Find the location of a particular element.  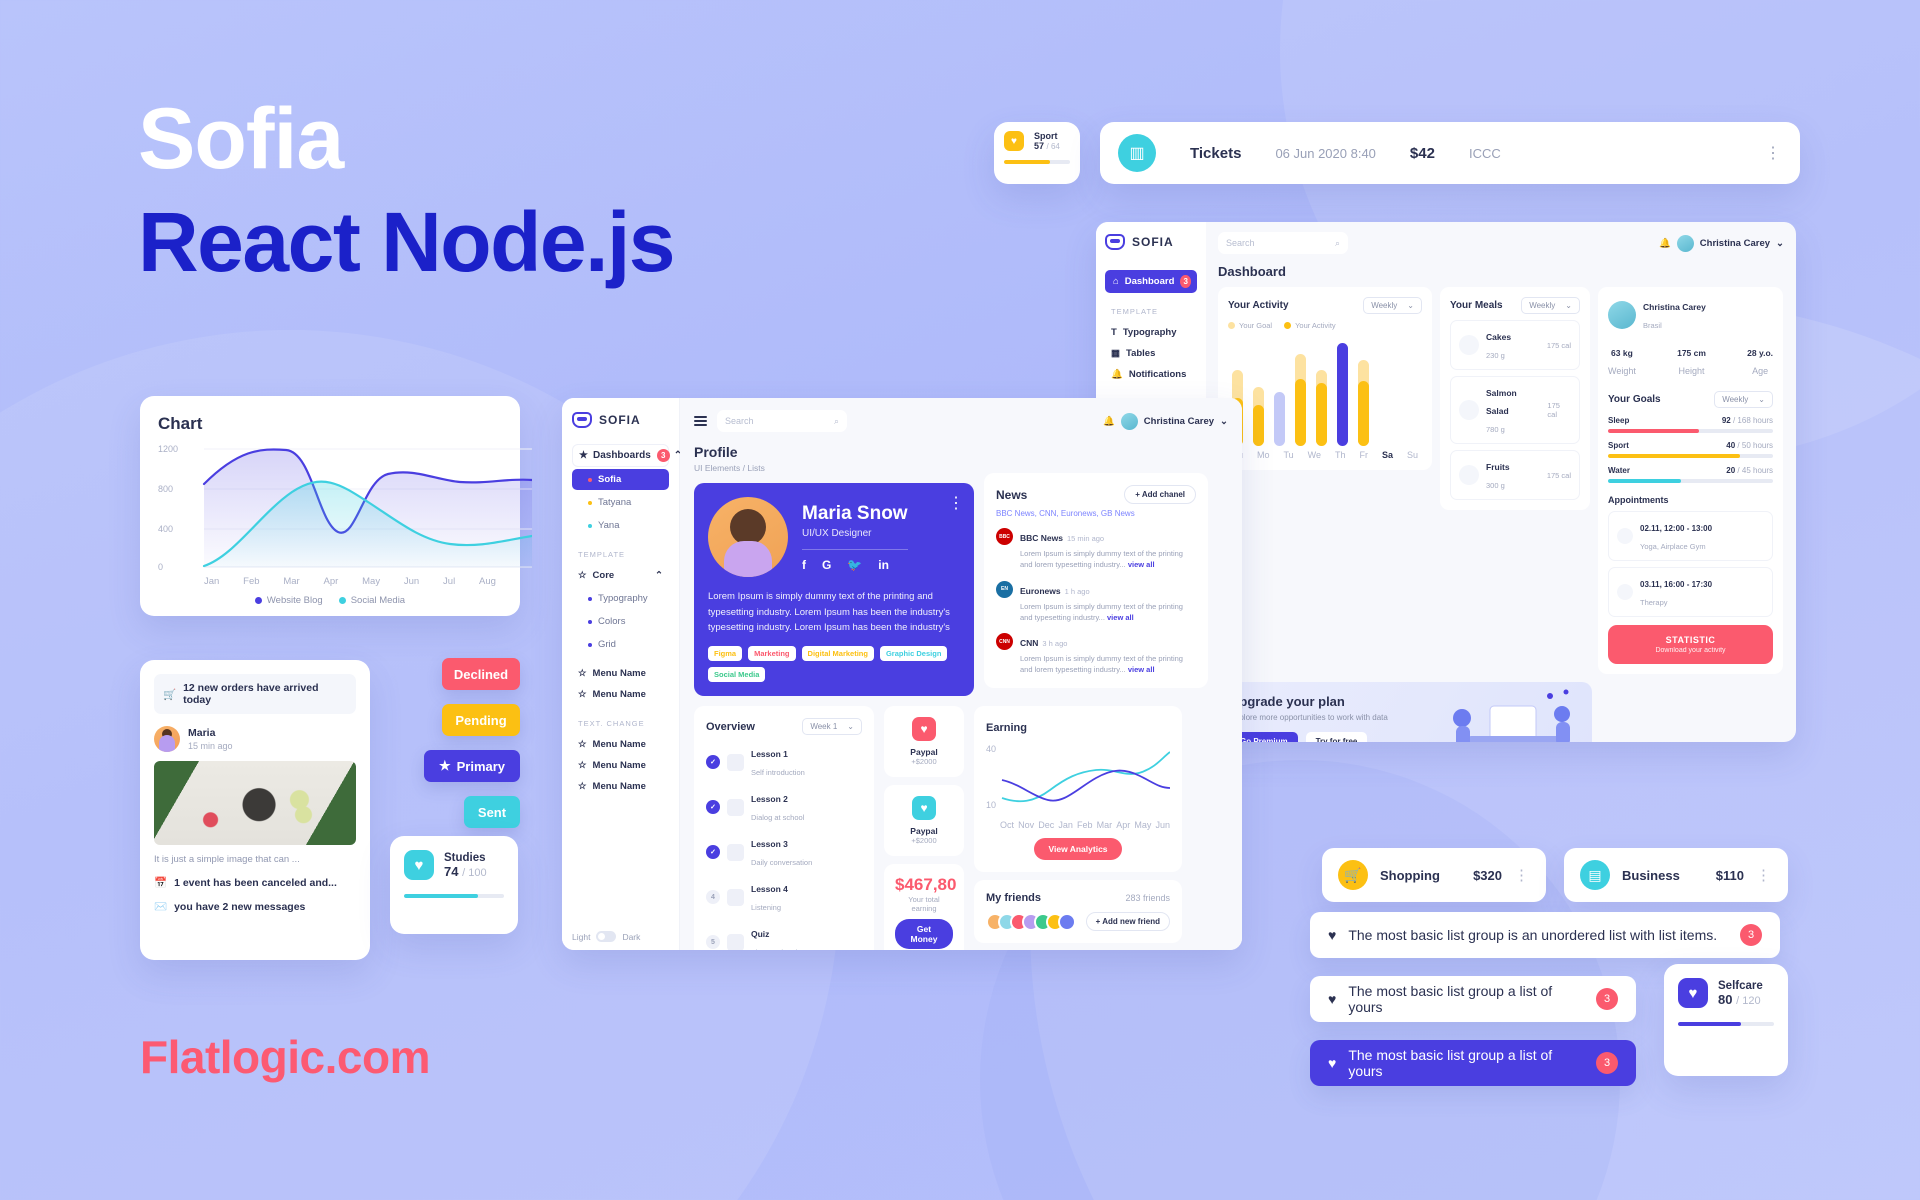

new-orders-banner: 🛒 12 new orders have arrived today is located at coordinates (255, 694).